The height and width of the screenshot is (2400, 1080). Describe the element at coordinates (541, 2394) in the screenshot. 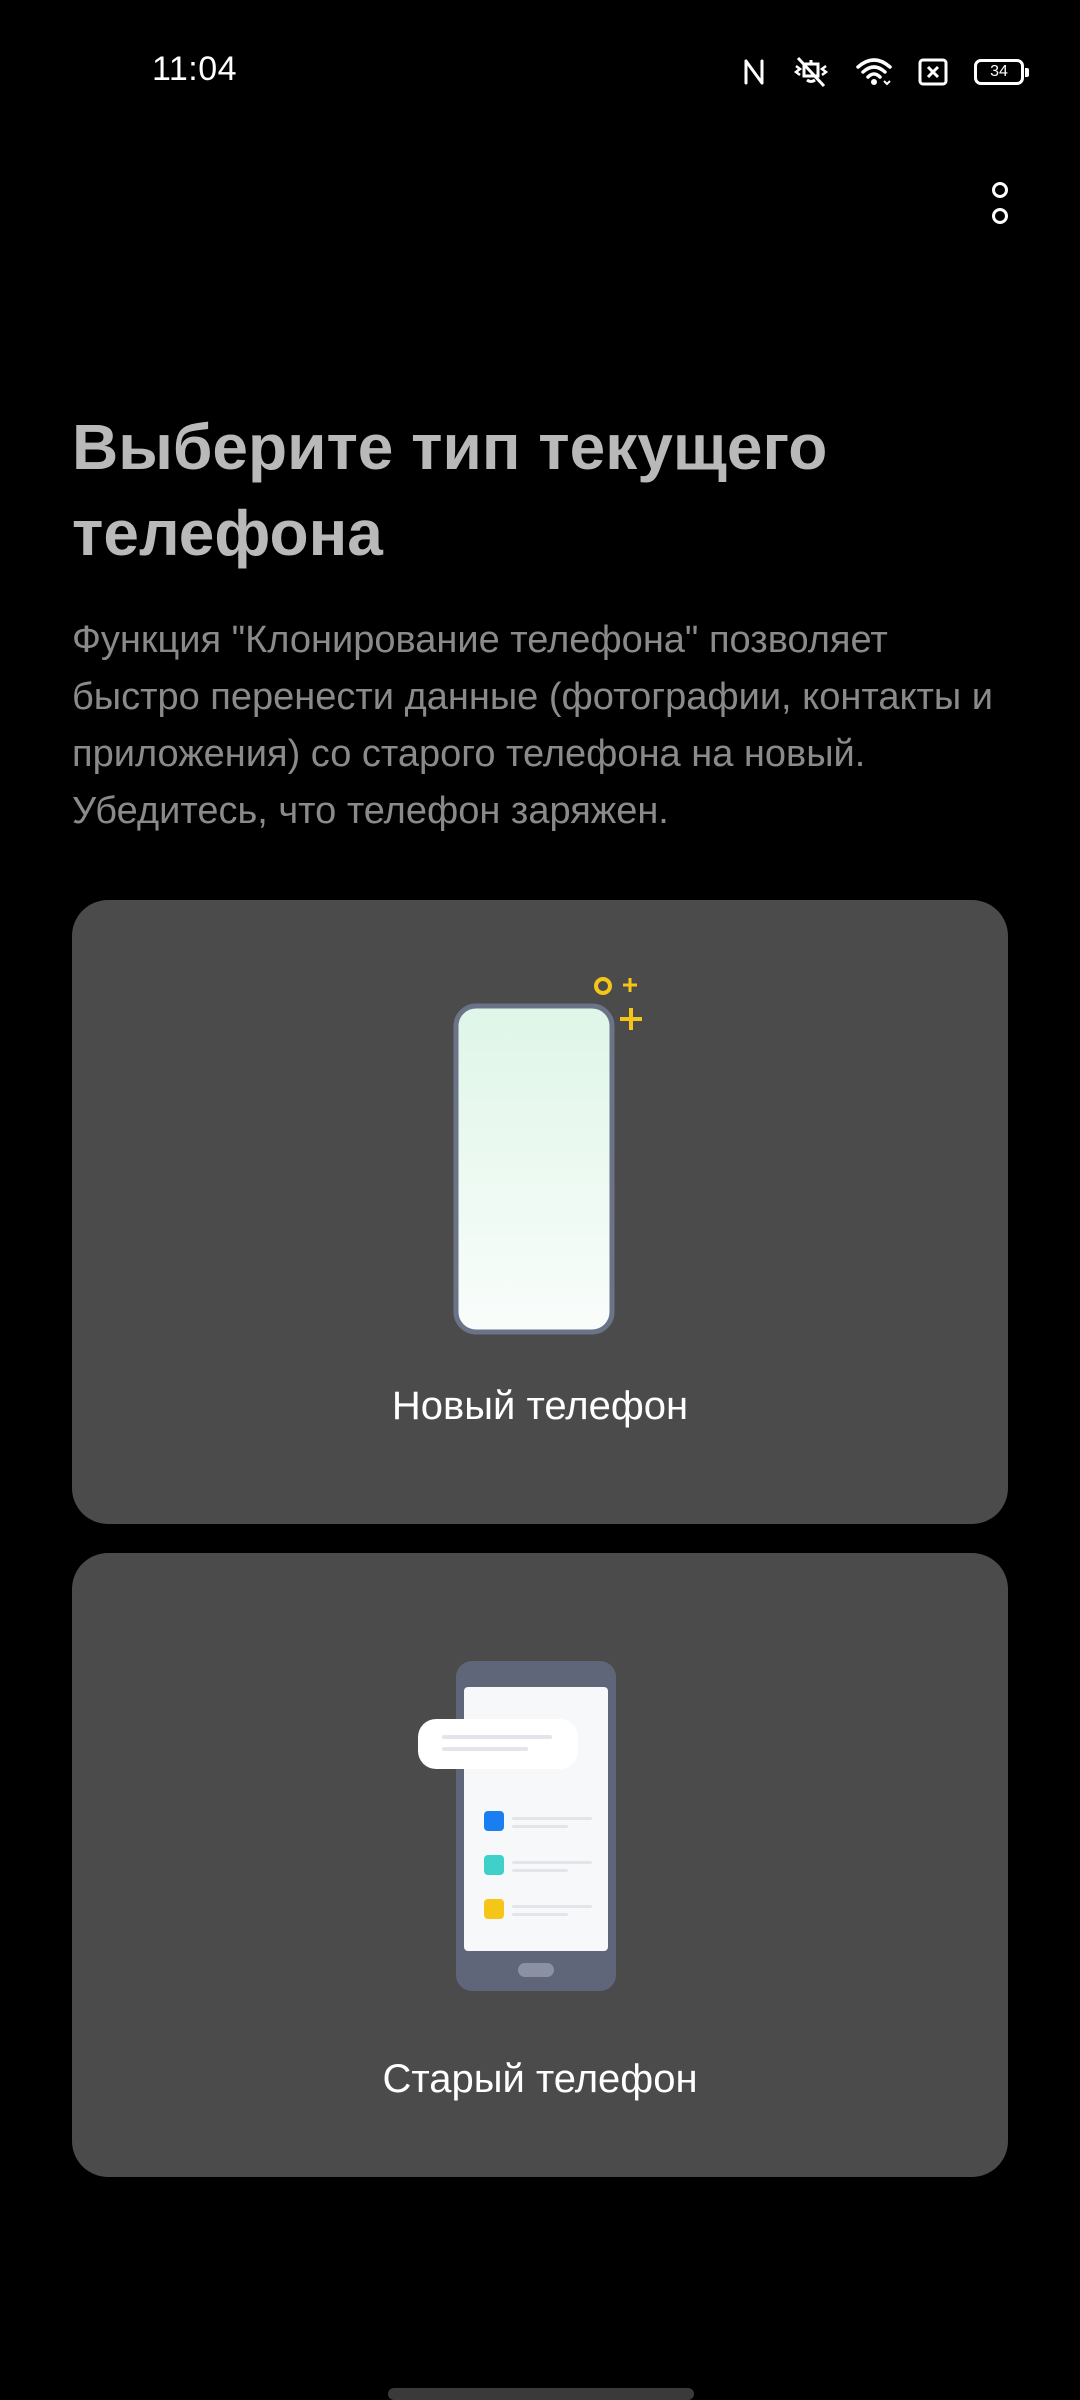

I see `home-indicator` at that location.